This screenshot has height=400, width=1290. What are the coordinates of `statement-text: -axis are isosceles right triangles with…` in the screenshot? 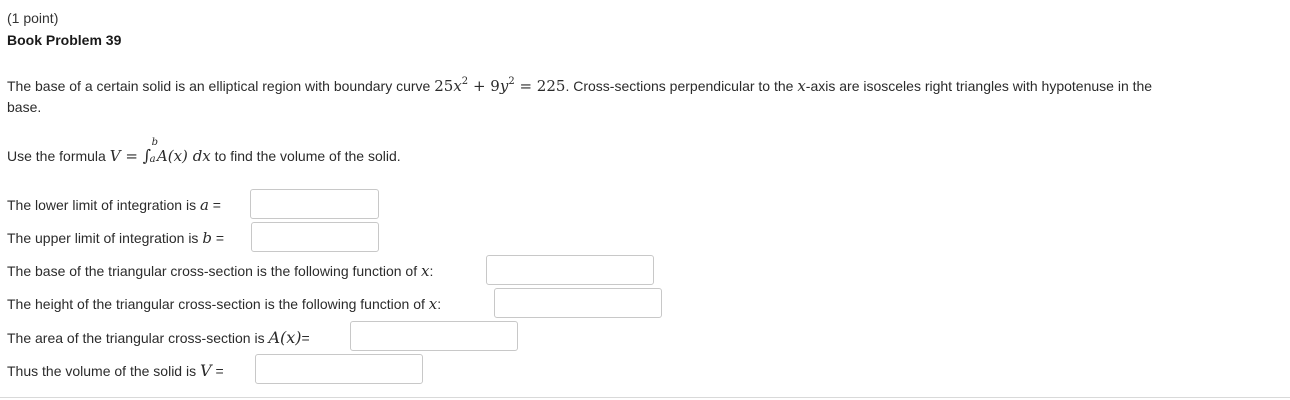 It's located at (979, 86).